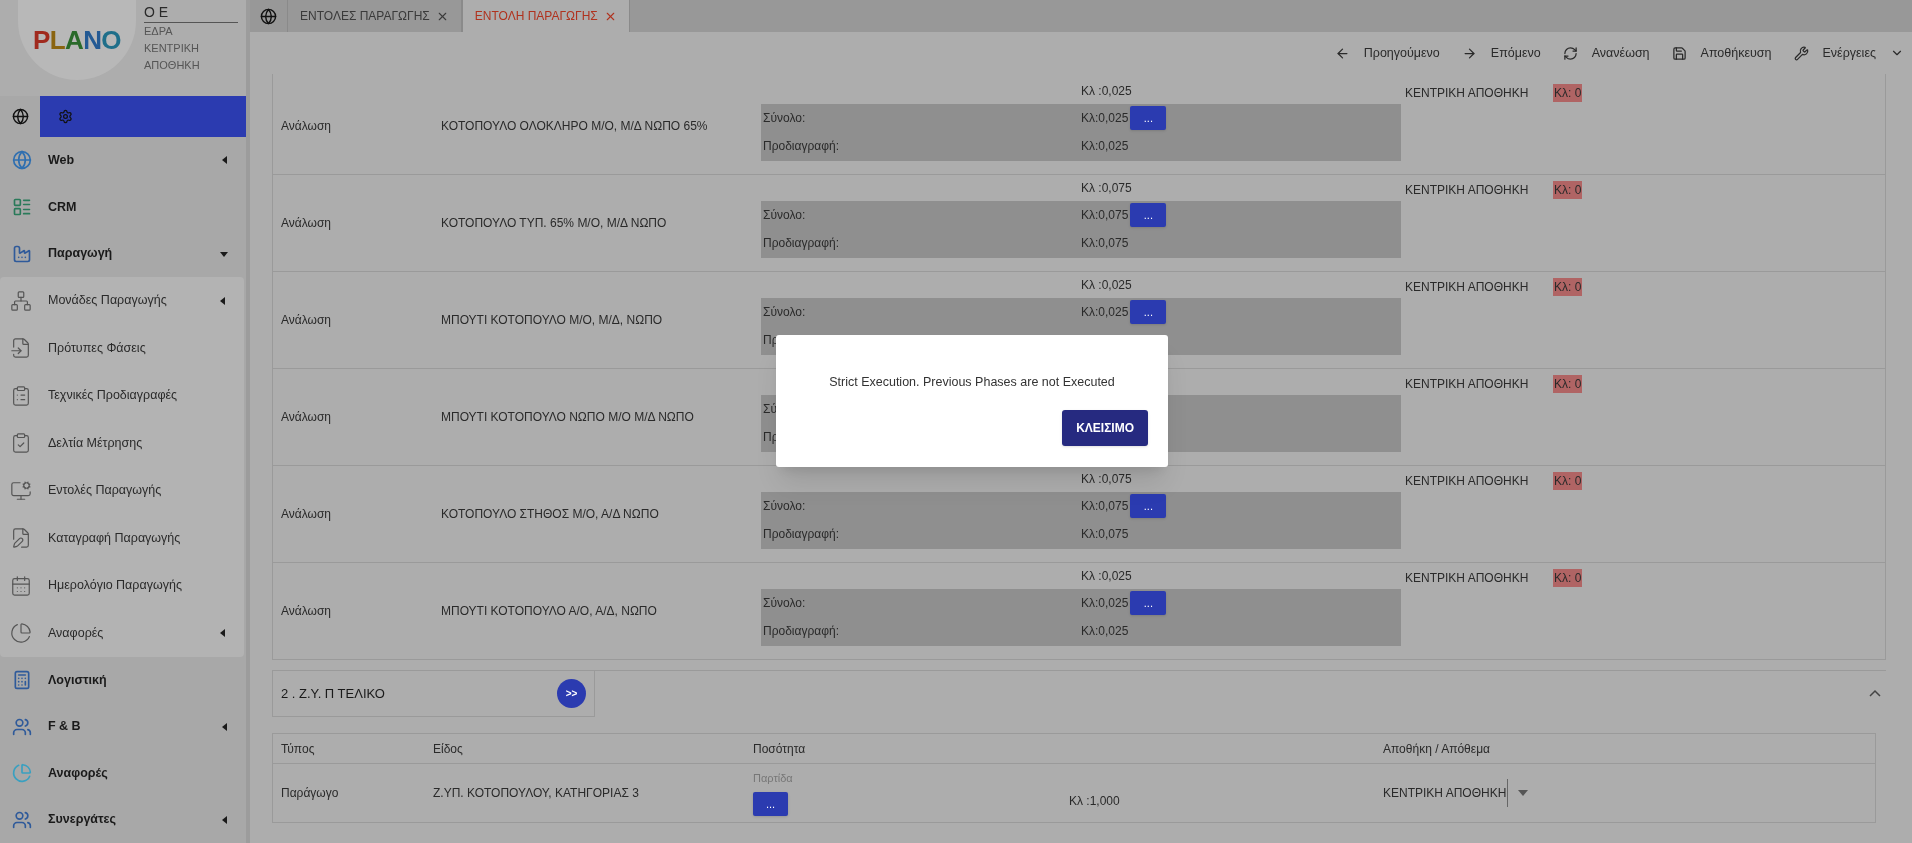  Describe the element at coordinates (1501, 53) in the screenshot. I see `toolbar-button: Επόμενο` at that location.